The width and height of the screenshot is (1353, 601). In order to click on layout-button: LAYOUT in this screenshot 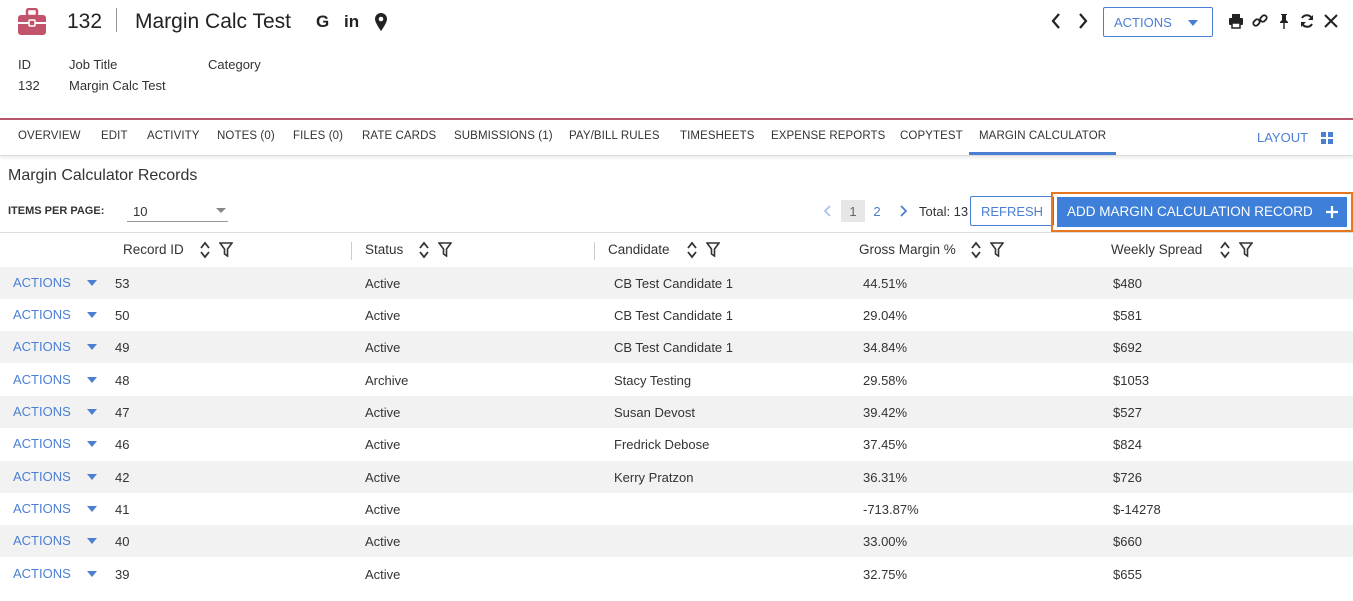, I will do `click(1282, 137)`.